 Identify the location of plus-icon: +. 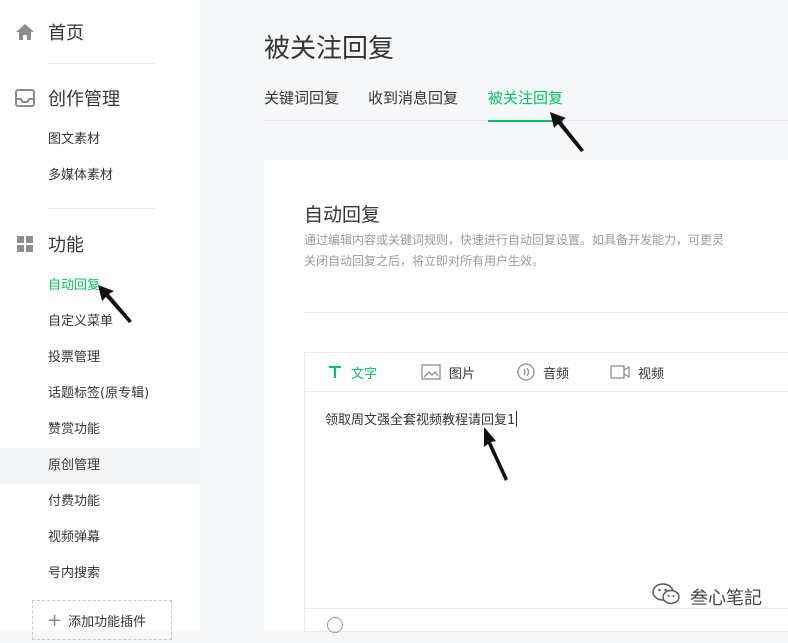
(55, 620).